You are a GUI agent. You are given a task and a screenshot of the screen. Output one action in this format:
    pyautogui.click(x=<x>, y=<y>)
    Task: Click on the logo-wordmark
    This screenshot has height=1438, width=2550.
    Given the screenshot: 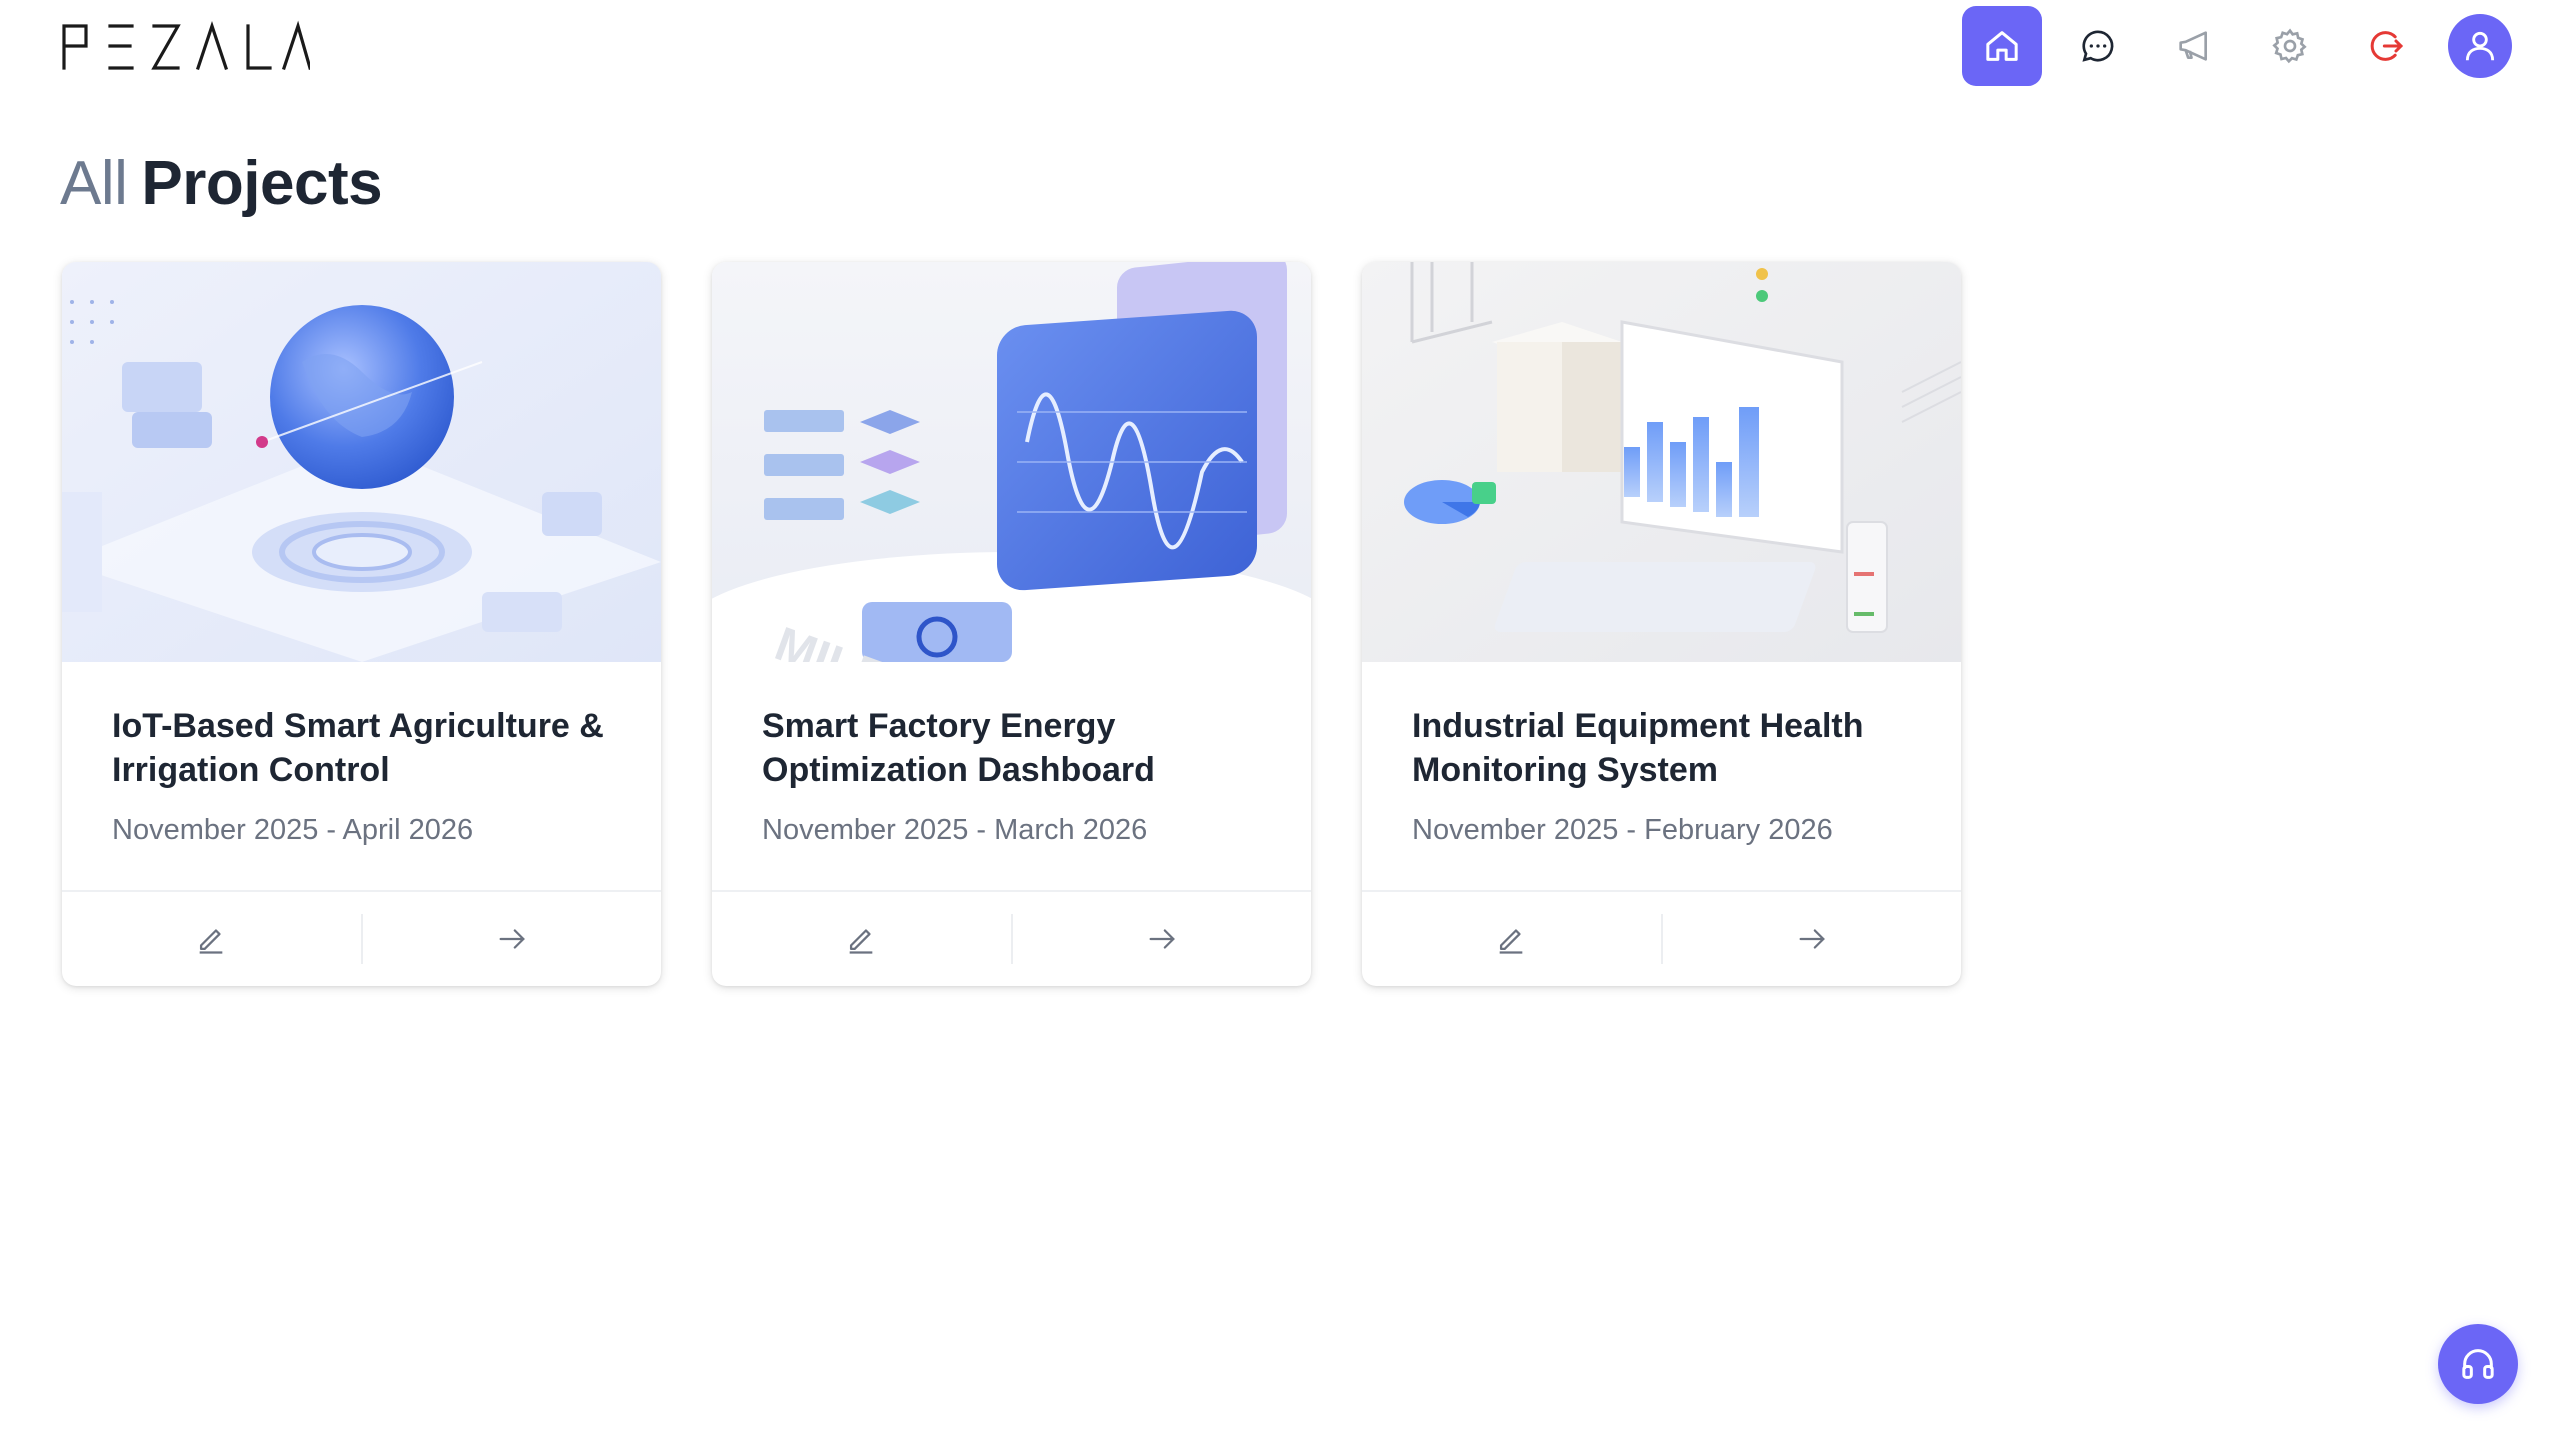 What is the action you would take?
    pyautogui.click(x=187, y=45)
    